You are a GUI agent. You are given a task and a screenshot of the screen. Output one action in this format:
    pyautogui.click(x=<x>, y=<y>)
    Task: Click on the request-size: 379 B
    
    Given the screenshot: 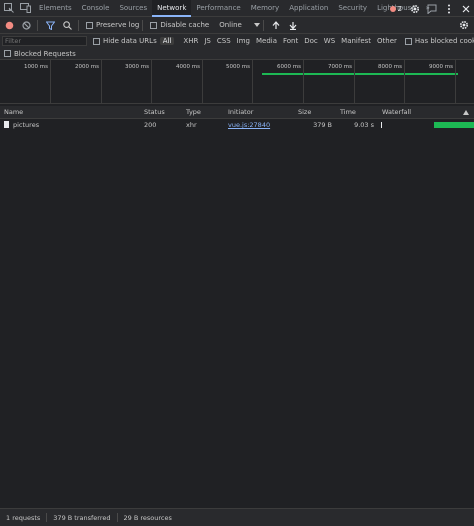 What is the action you would take?
    pyautogui.click(x=322, y=125)
    